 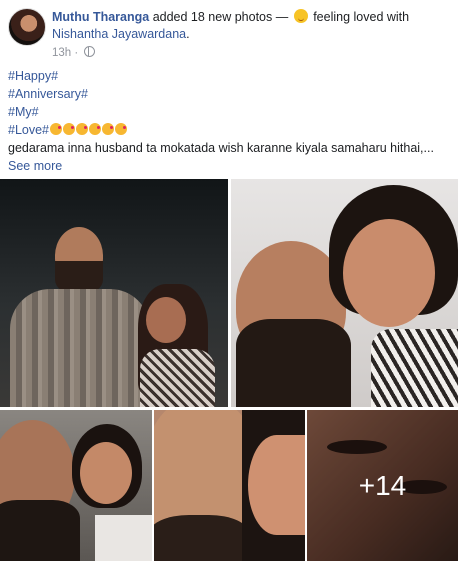 What do you see at coordinates (361, 17) in the screenshot?
I see `feeling-text: feeling loved with` at bounding box center [361, 17].